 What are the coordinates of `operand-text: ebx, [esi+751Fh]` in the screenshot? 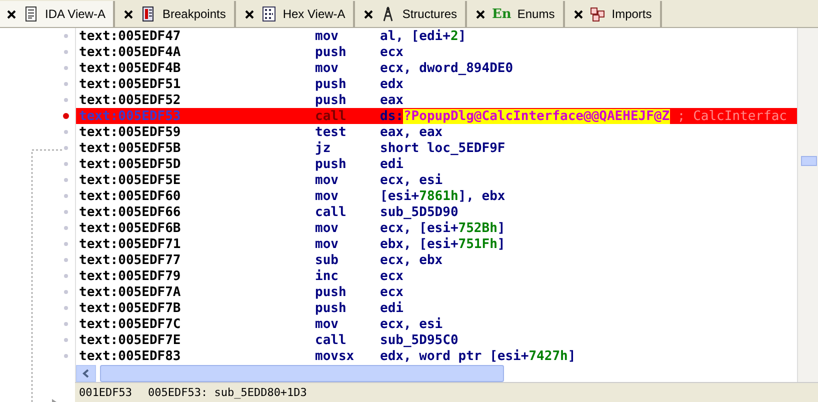 It's located at (443, 244).